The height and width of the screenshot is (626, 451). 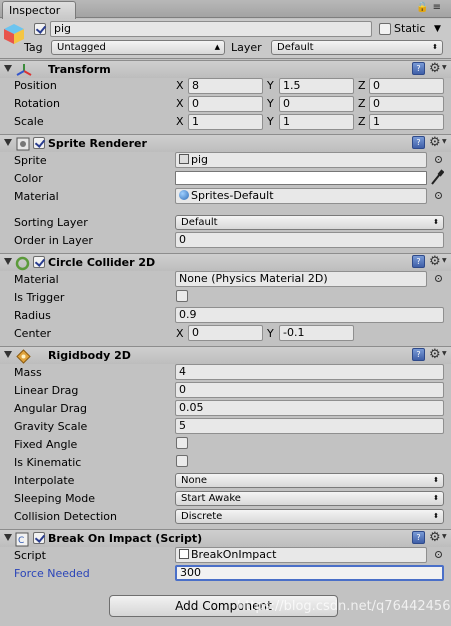 What do you see at coordinates (301, 555) in the screenshot?
I see `script-field: BreakOnImpact` at bounding box center [301, 555].